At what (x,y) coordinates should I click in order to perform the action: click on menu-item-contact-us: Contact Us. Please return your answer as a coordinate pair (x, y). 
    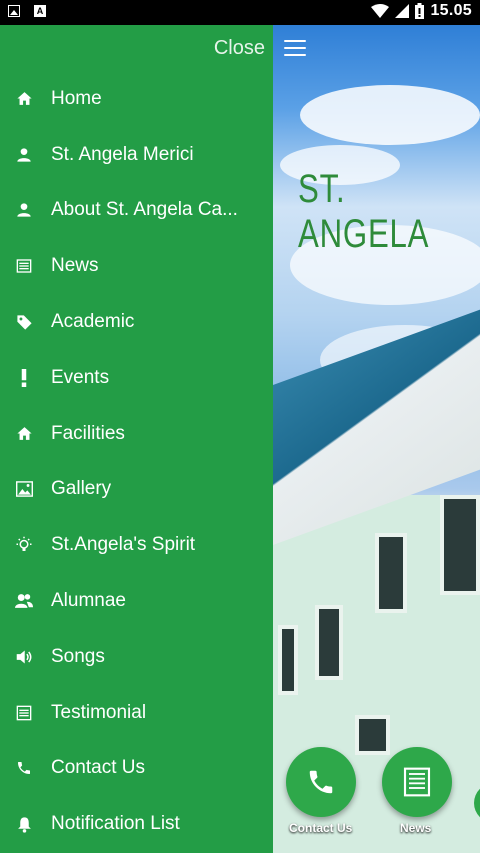
    Looking at the image, I should click on (136, 769).